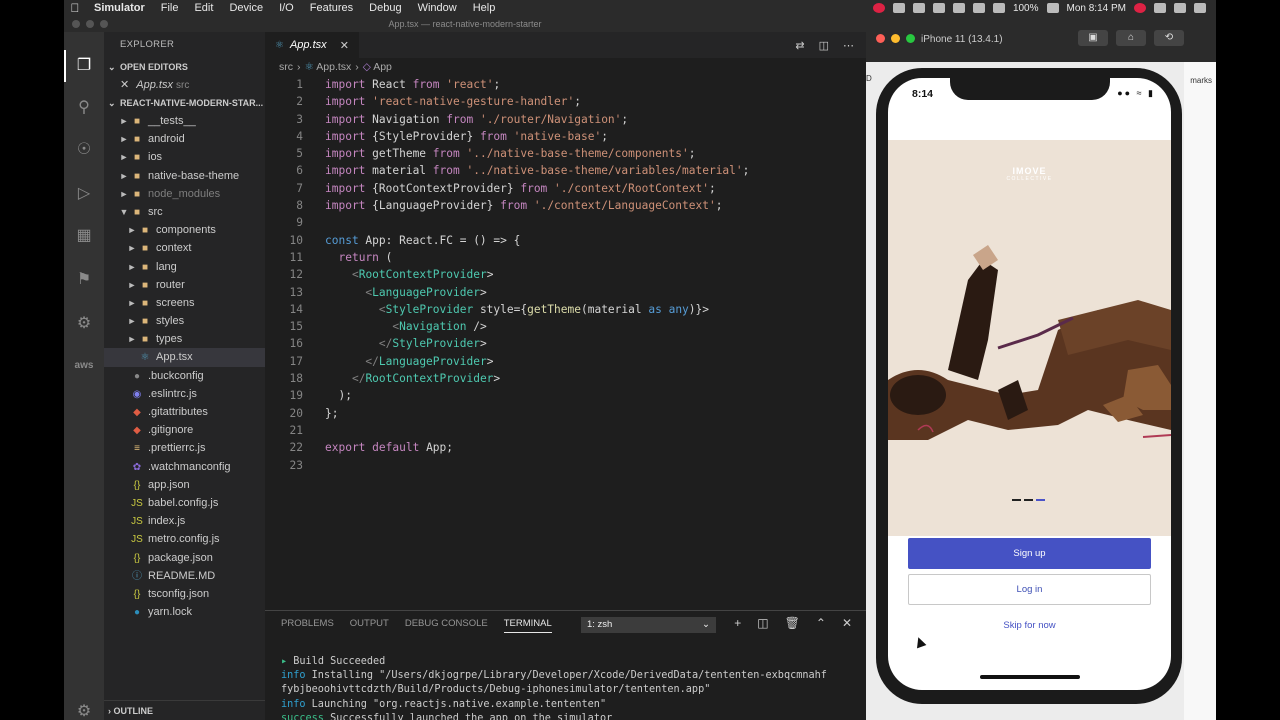 The image size is (1280, 720). Describe the element at coordinates (1140, 8) in the screenshot. I see `flag-icon` at that location.